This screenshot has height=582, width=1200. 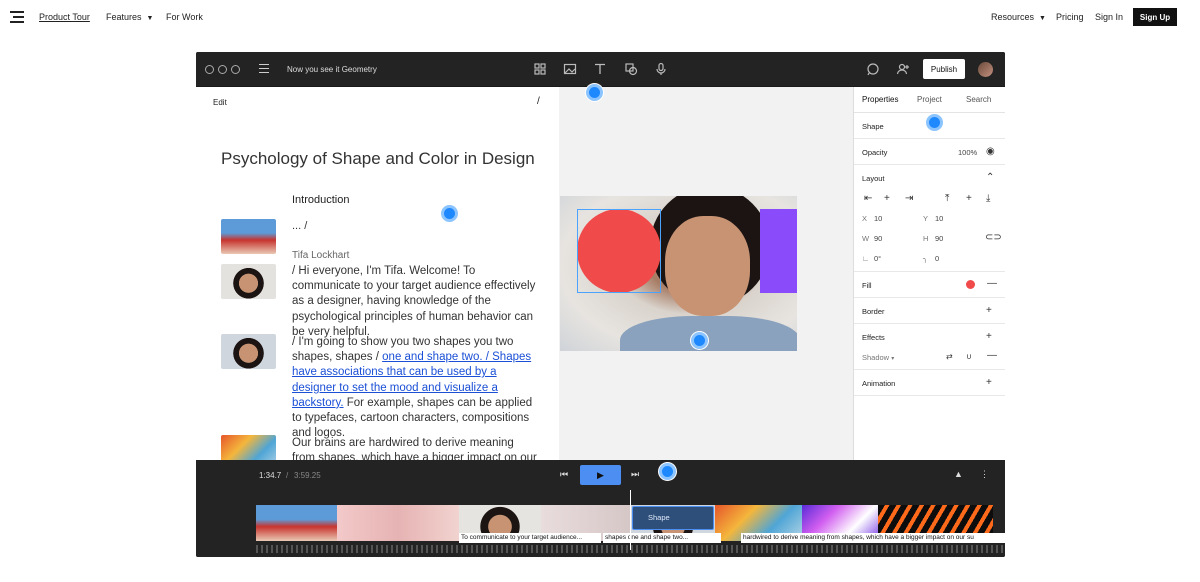 I want to click on scenes-grid-icon, so click(x=540, y=69).